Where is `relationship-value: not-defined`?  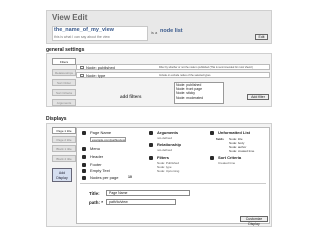 relationship-value: not-defined is located at coordinates (165, 150).